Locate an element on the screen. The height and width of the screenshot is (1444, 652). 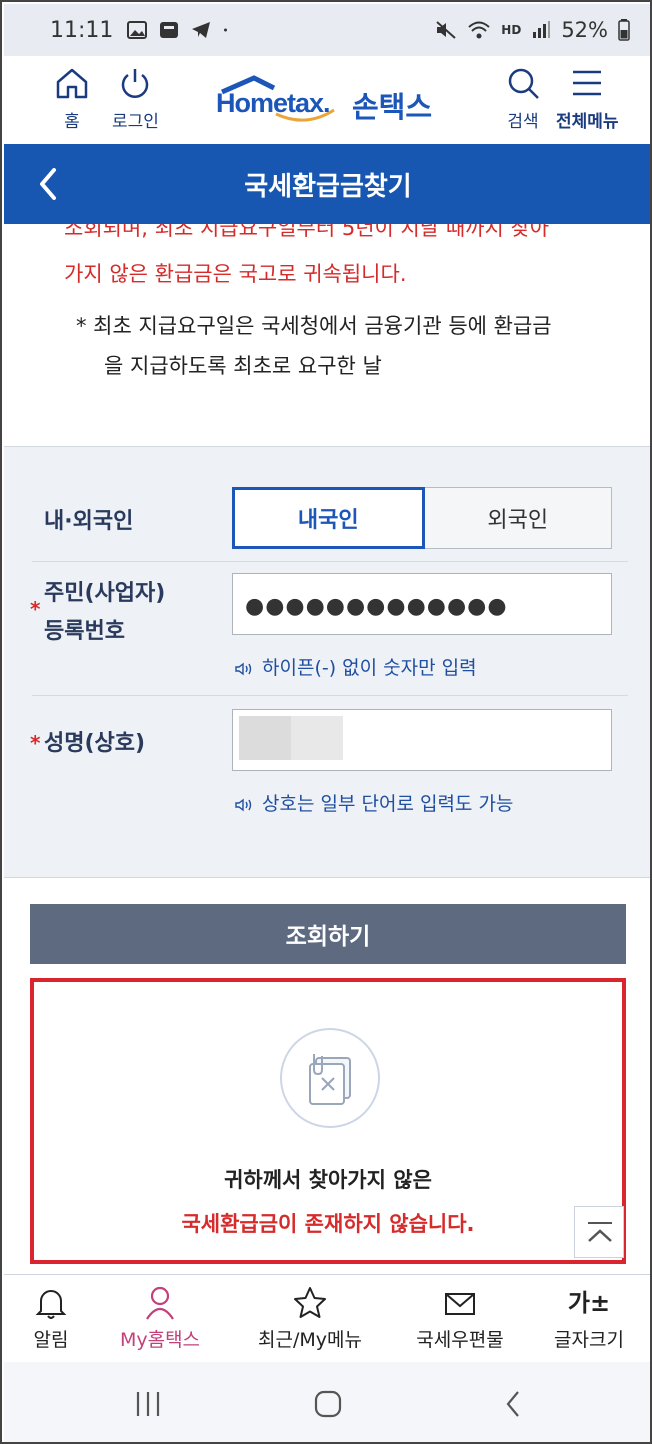
home-button: 홈 is located at coordinates (72, 99).